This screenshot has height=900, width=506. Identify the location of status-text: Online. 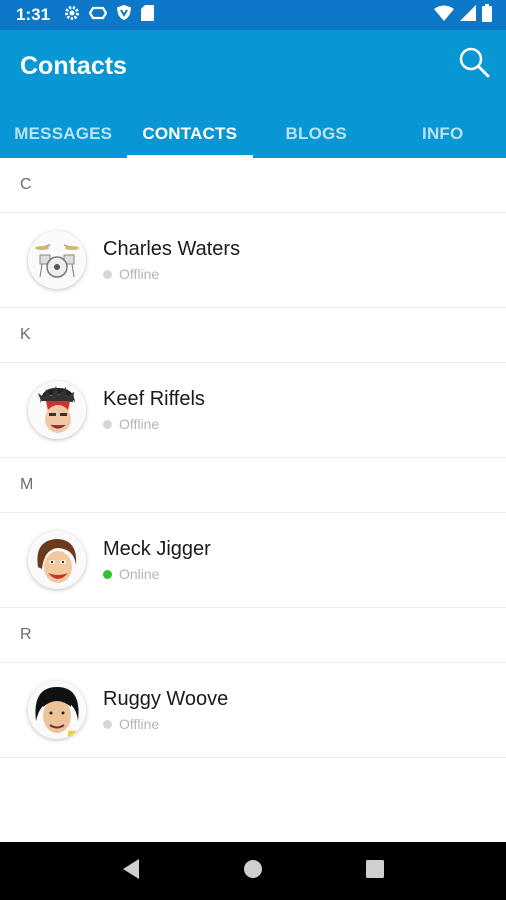
(139, 574).